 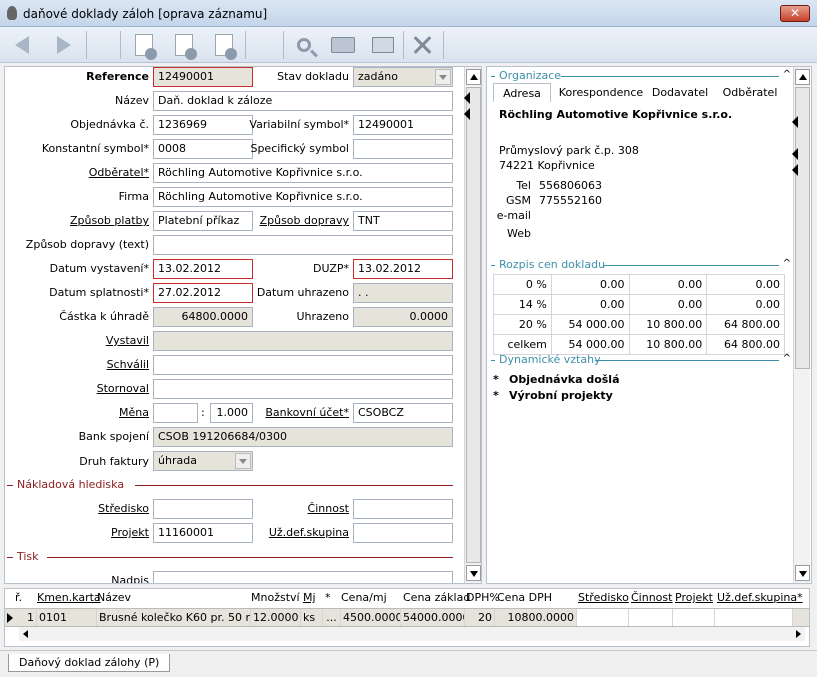 What do you see at coordinates (203, 461) in the screenshot?
I see `druh-select: úhrada` at bounding box center [203, 461].